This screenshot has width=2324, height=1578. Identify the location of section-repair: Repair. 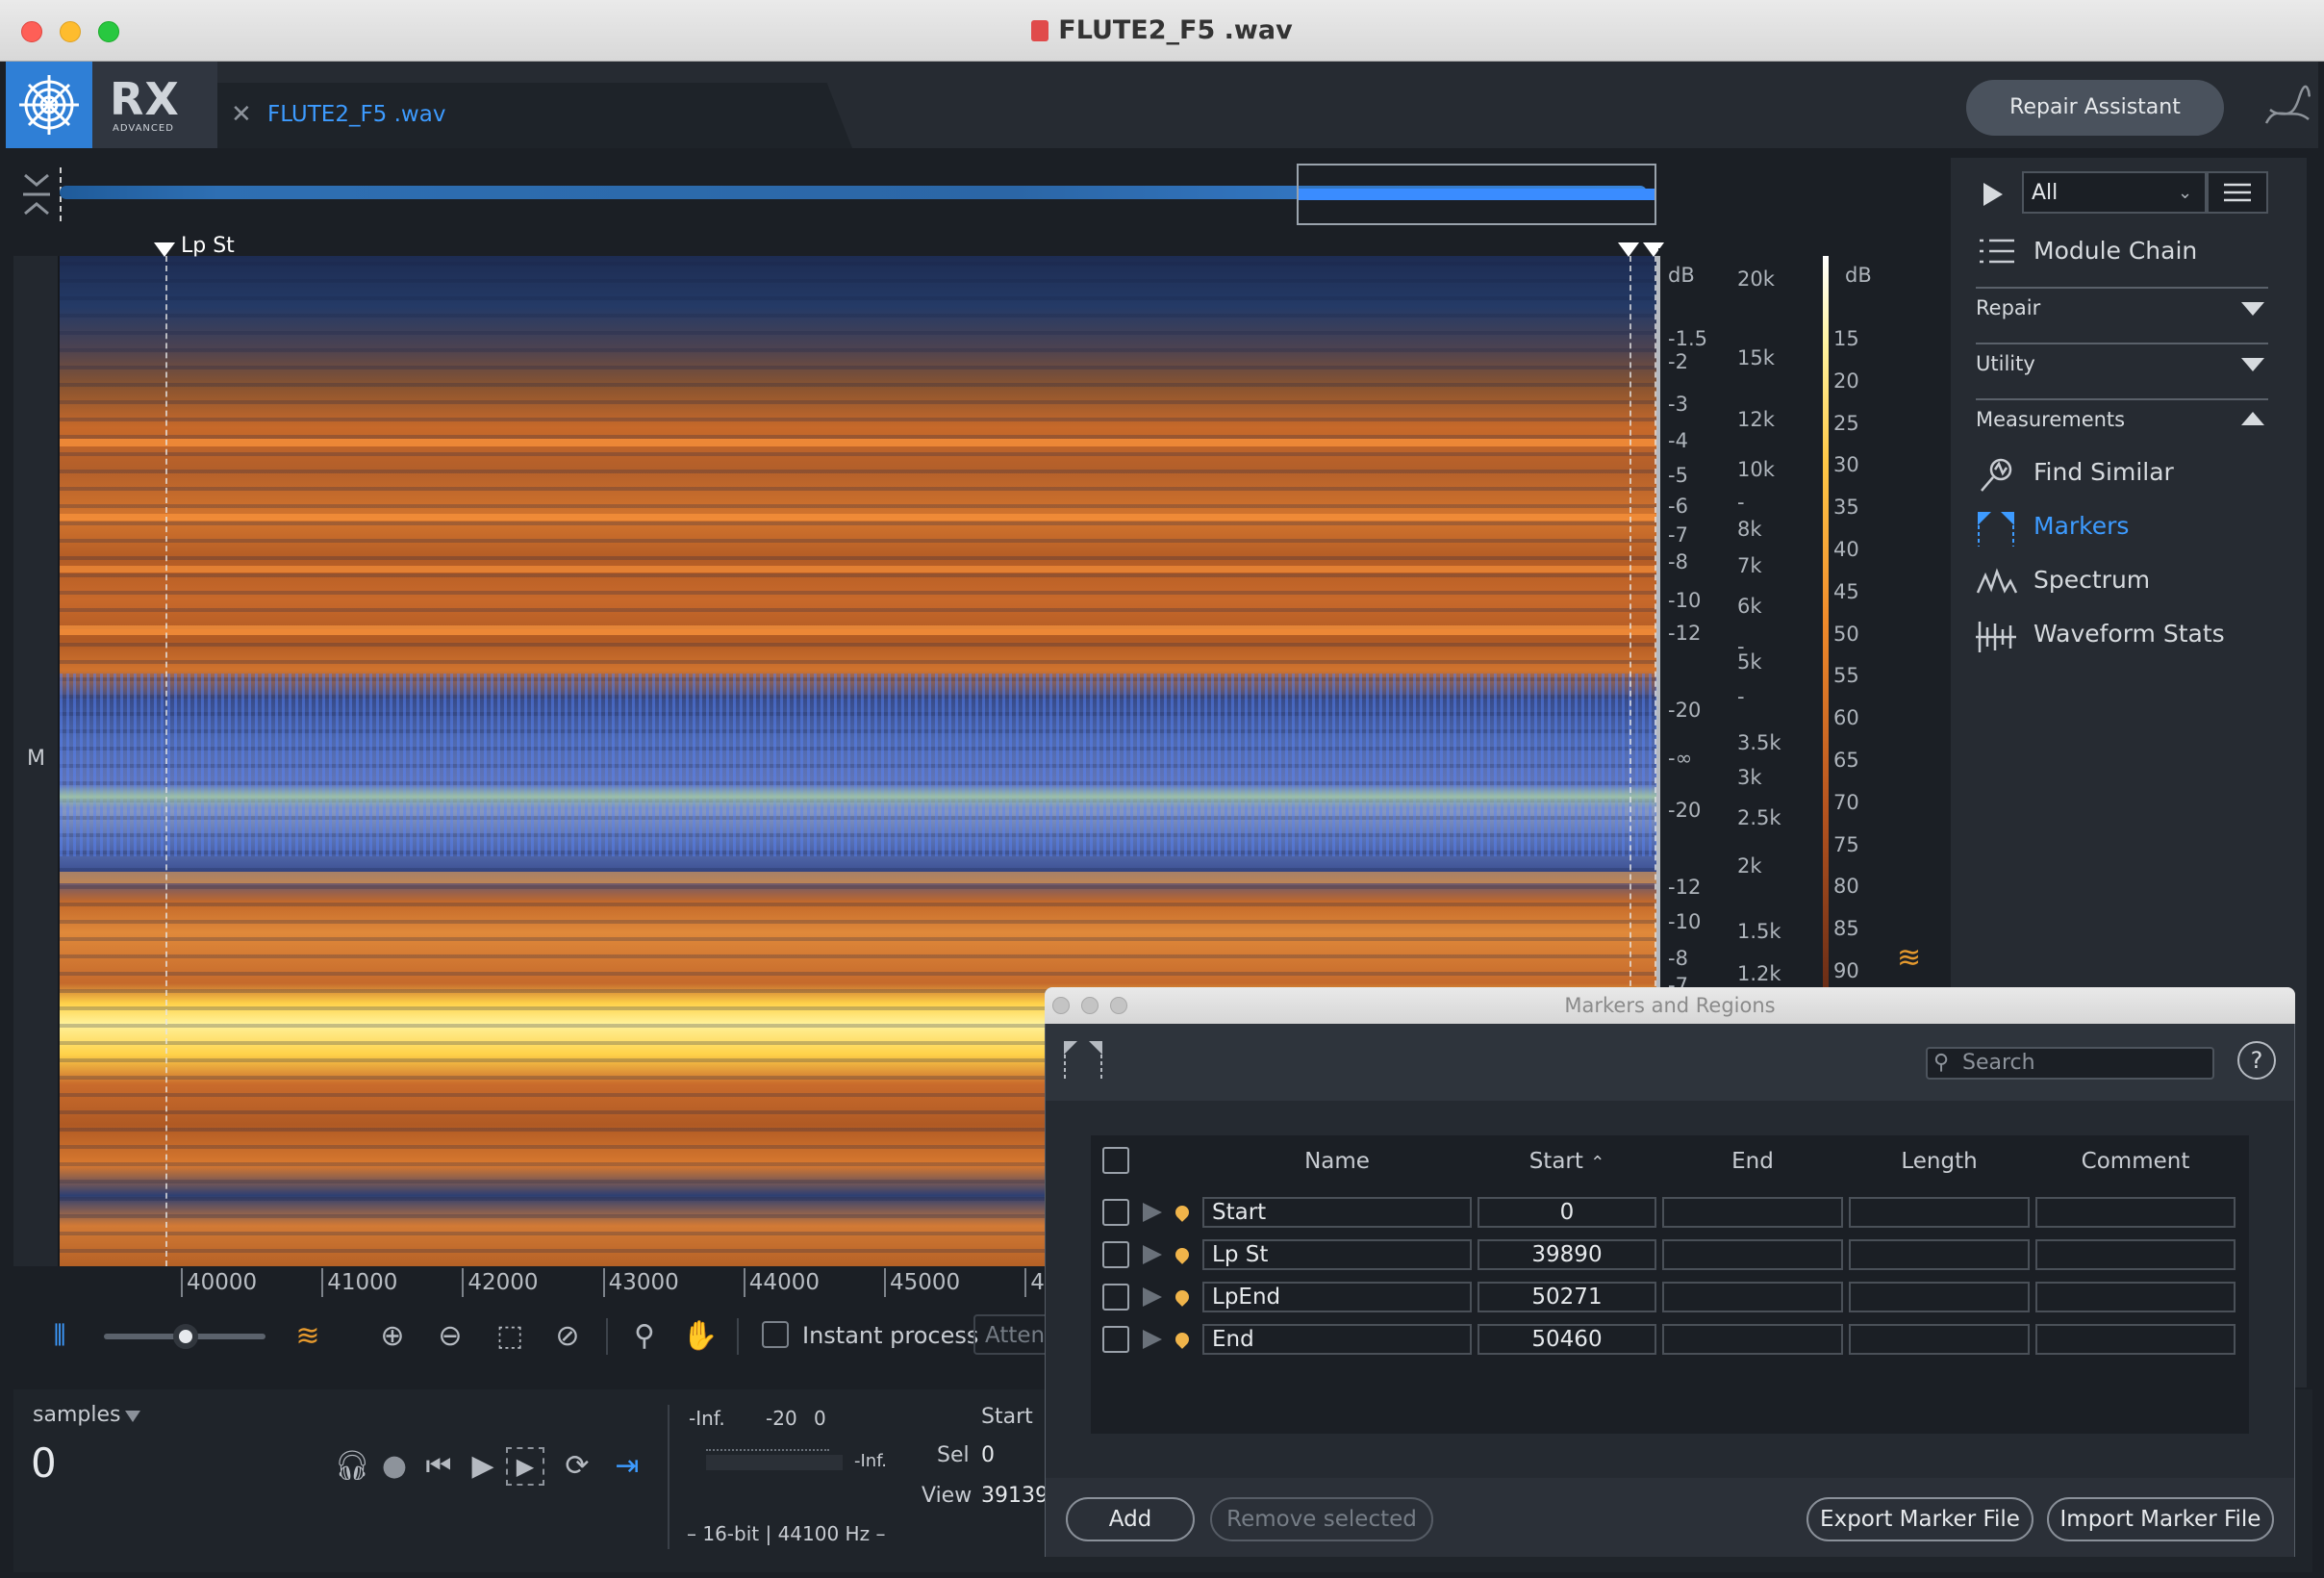
(2122, 306).